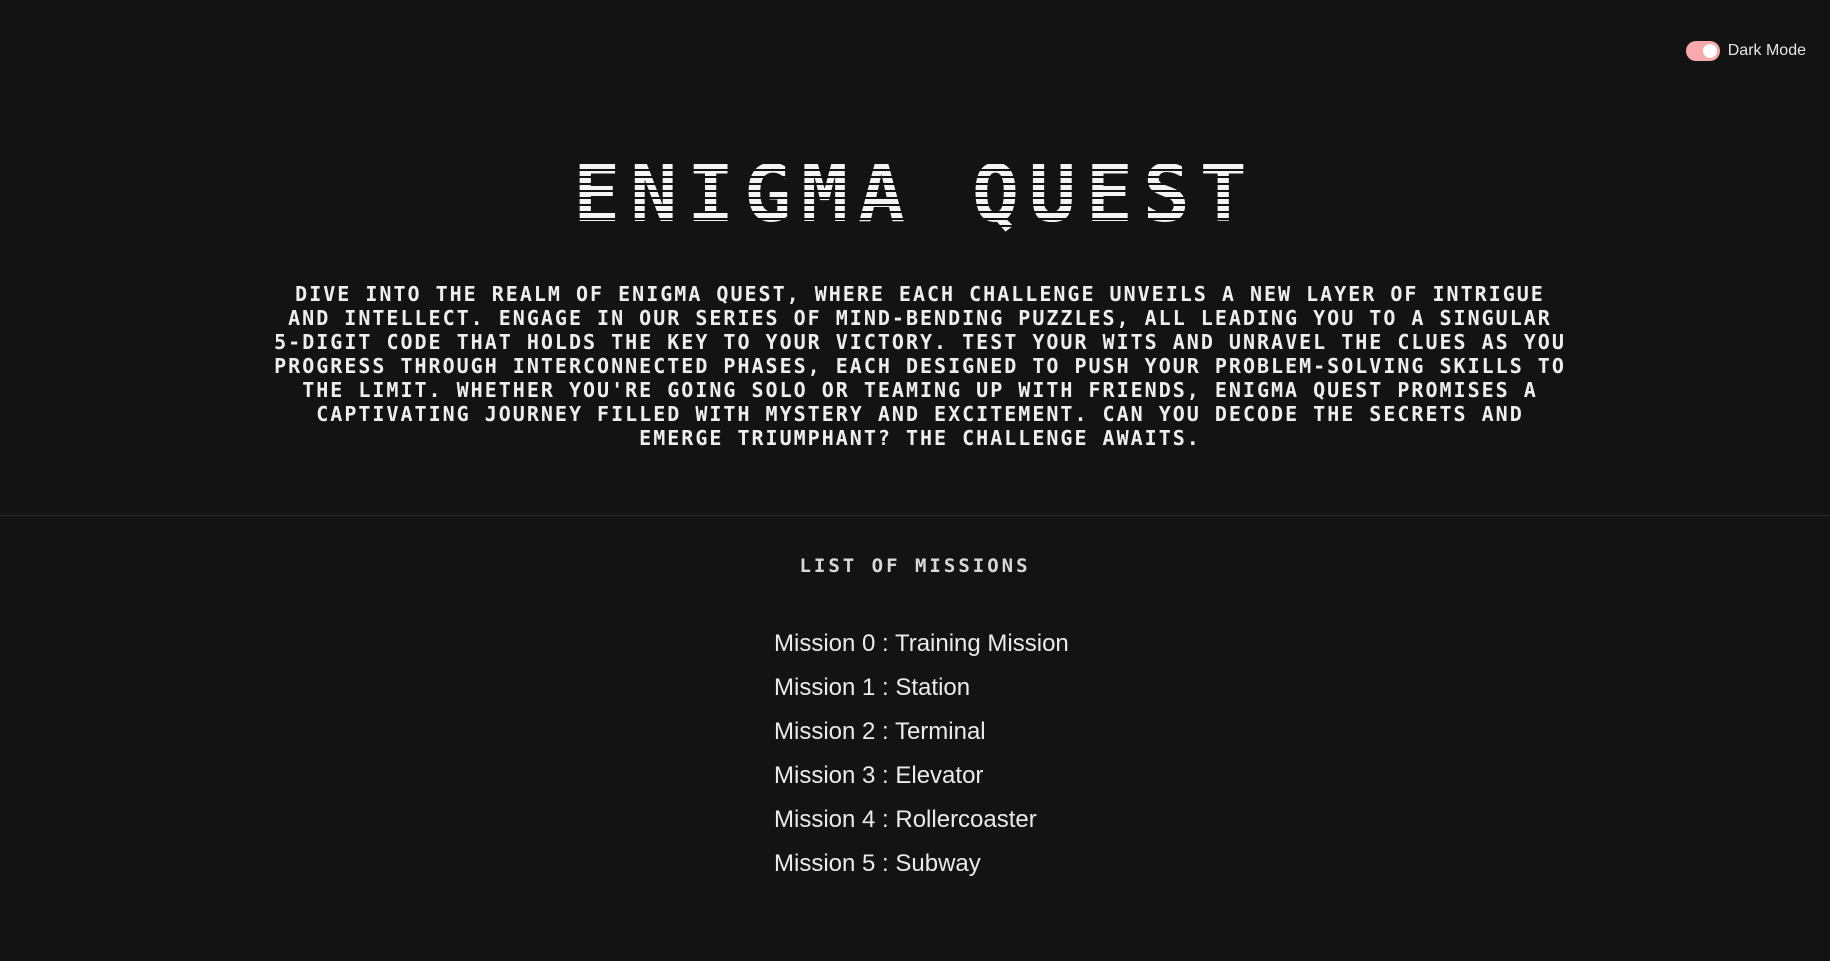  Describe the element at coordinates (921, 732) in the screenshot. I see `mission-item-2: Mission 2 : Terminal` at that location.